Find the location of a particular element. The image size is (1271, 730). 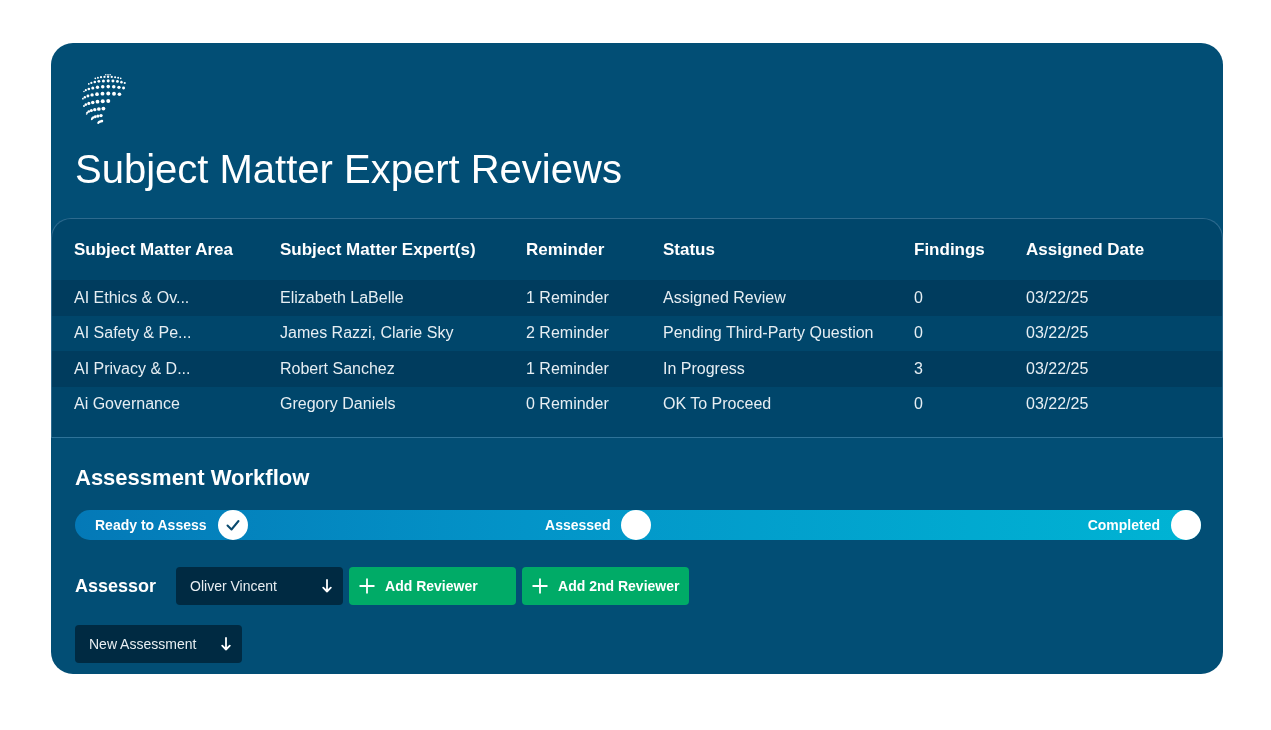

step-label: Assessed is located at coordinates (578, 525).